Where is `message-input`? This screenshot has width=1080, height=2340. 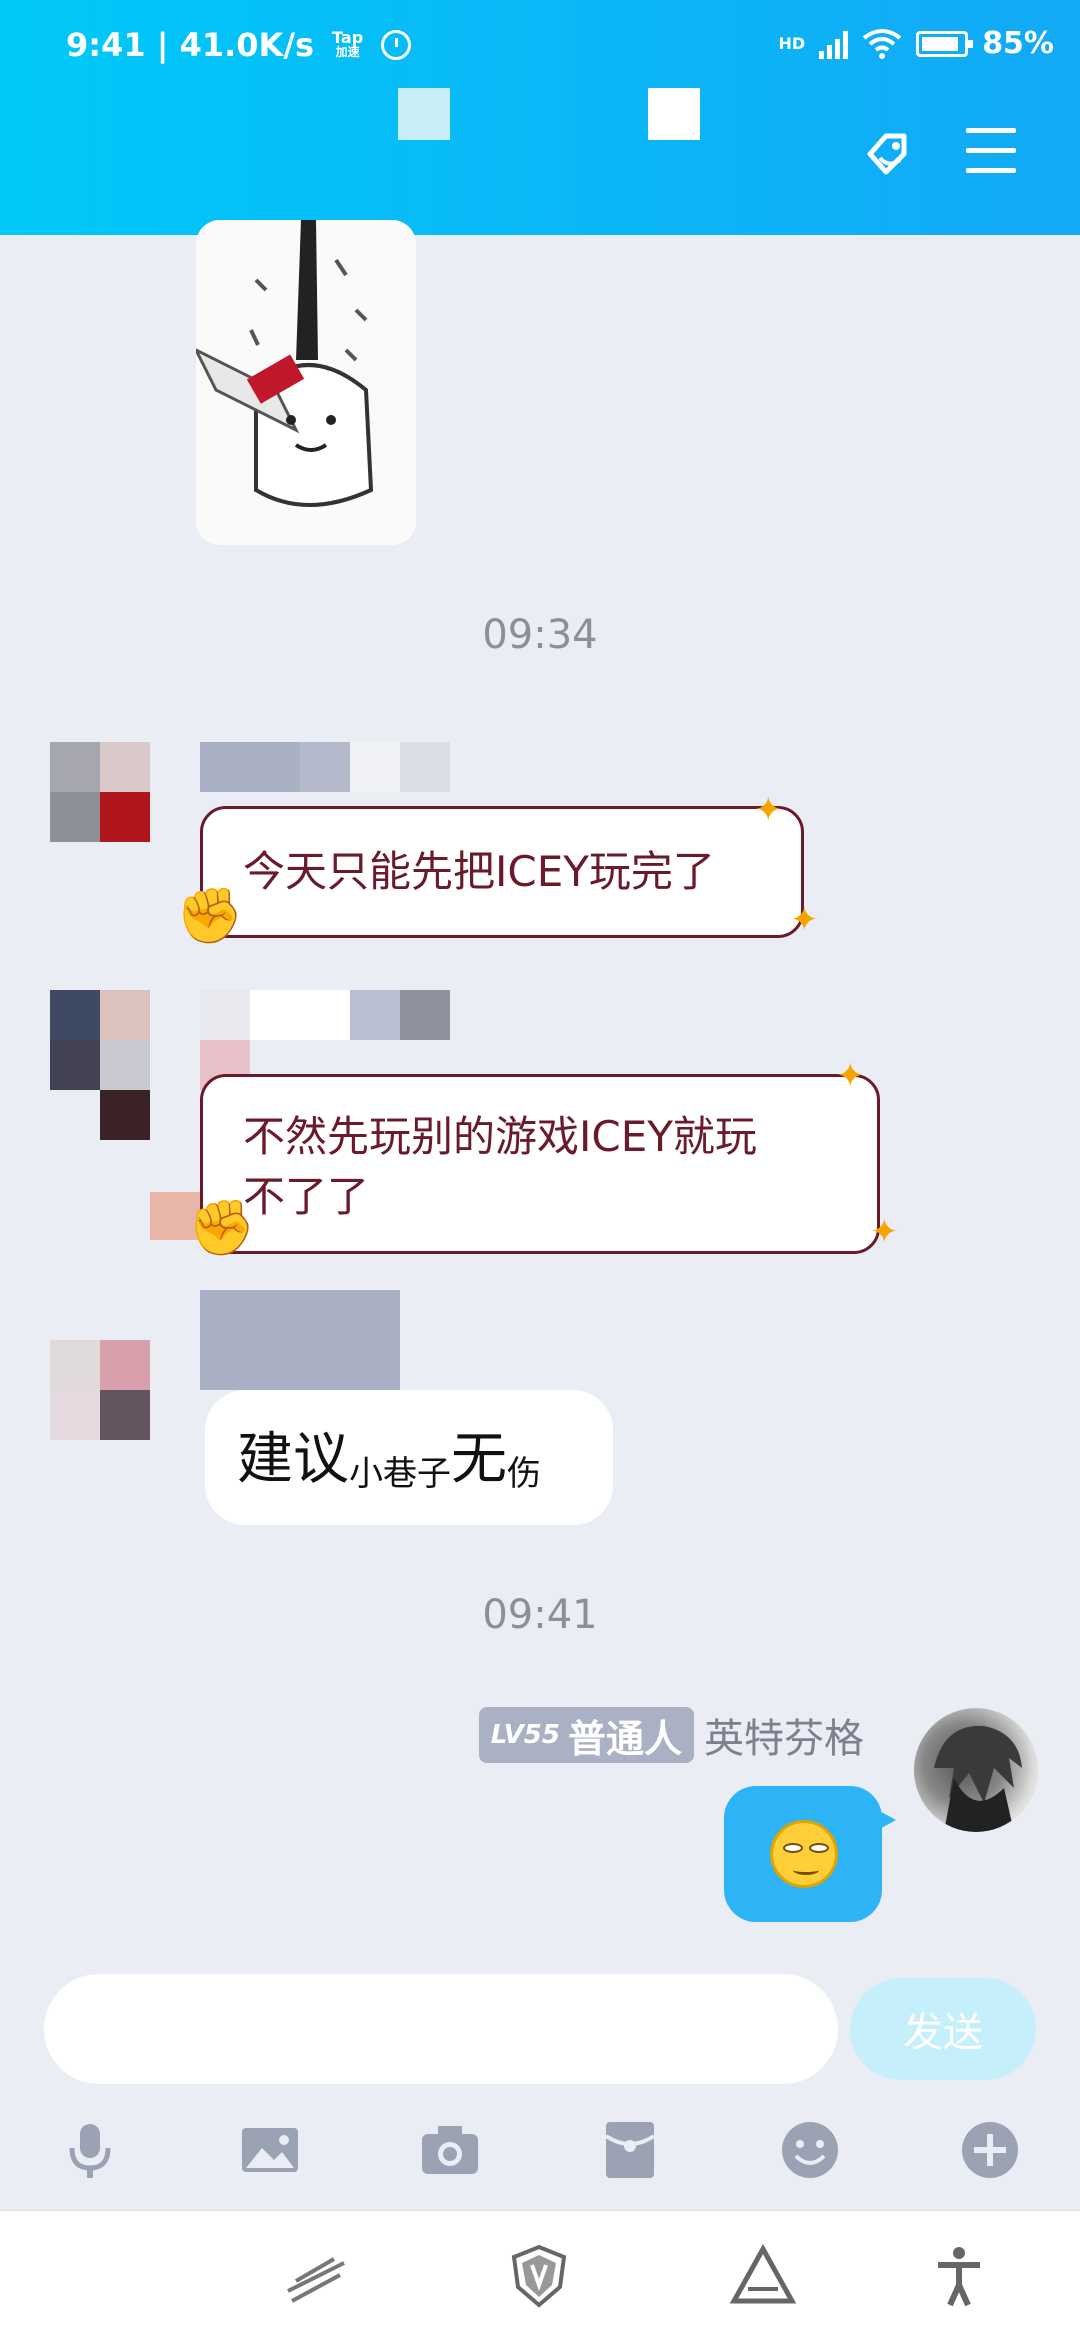 message-input is located at coordinates (441, 2029).